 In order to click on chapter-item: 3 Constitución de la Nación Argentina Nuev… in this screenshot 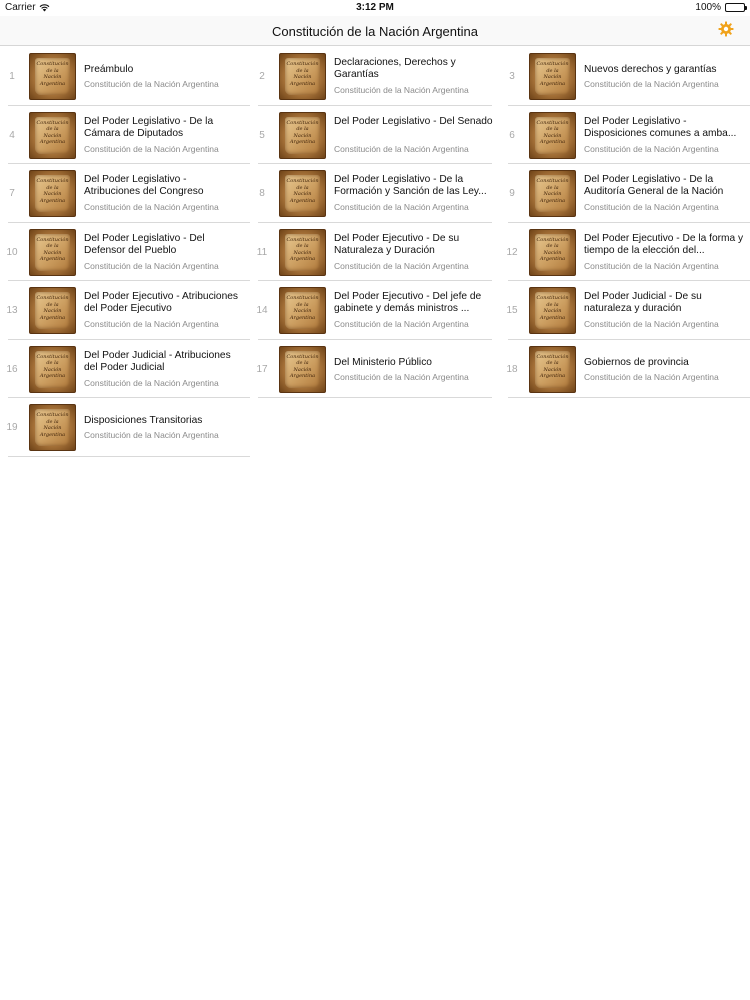, I will do `click(625, 76)`.